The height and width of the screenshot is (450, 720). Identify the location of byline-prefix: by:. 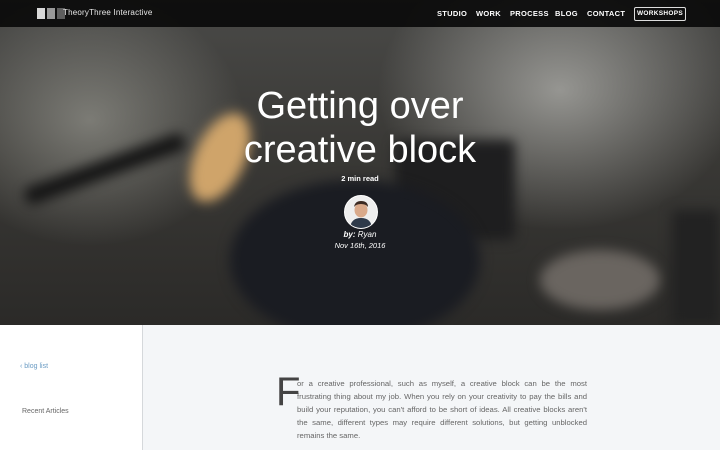
(349, 234).